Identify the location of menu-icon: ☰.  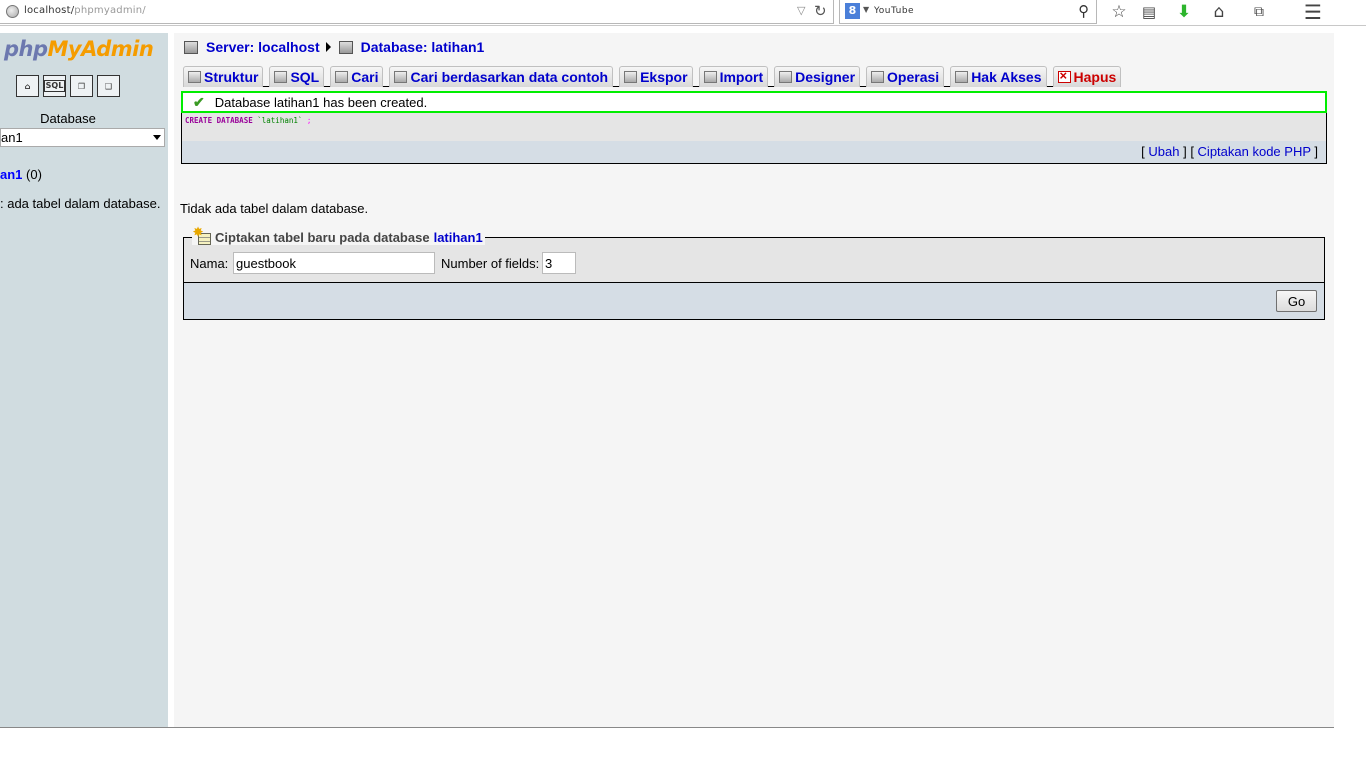
(1313, 12).